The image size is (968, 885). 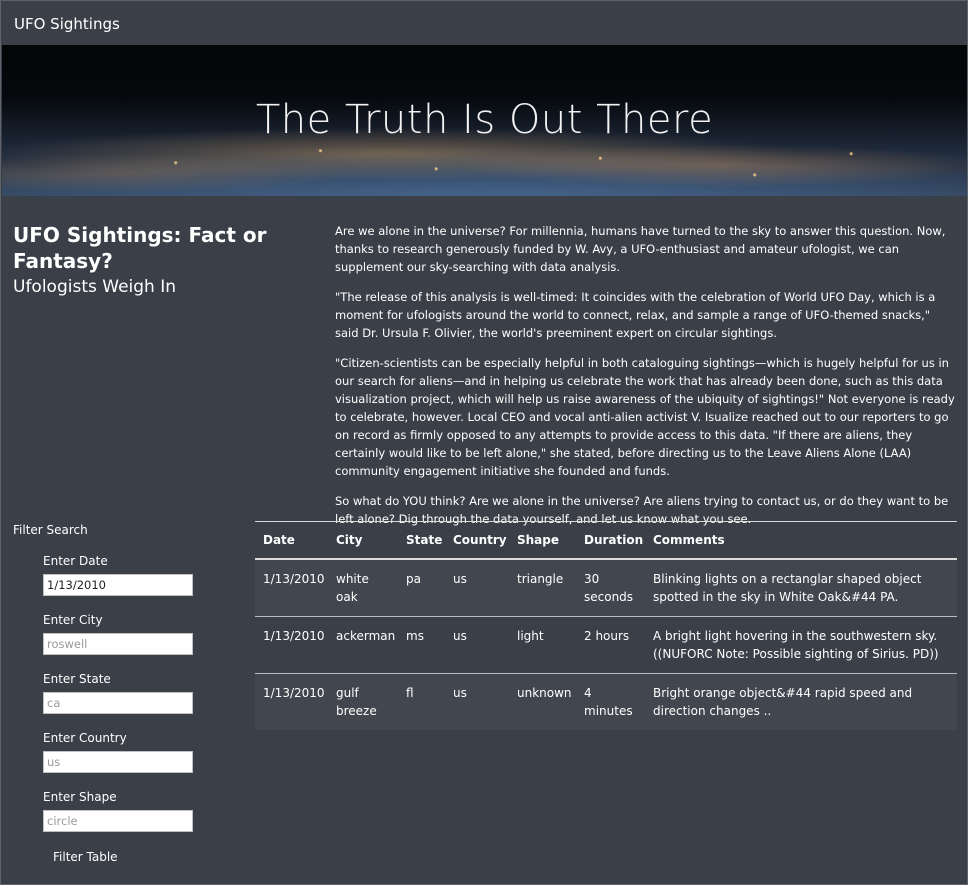 What do you see at coordinates (85, 738) in the screenshot?
I see `country-field-label: Enter Country` at bounding box center [85, 738].